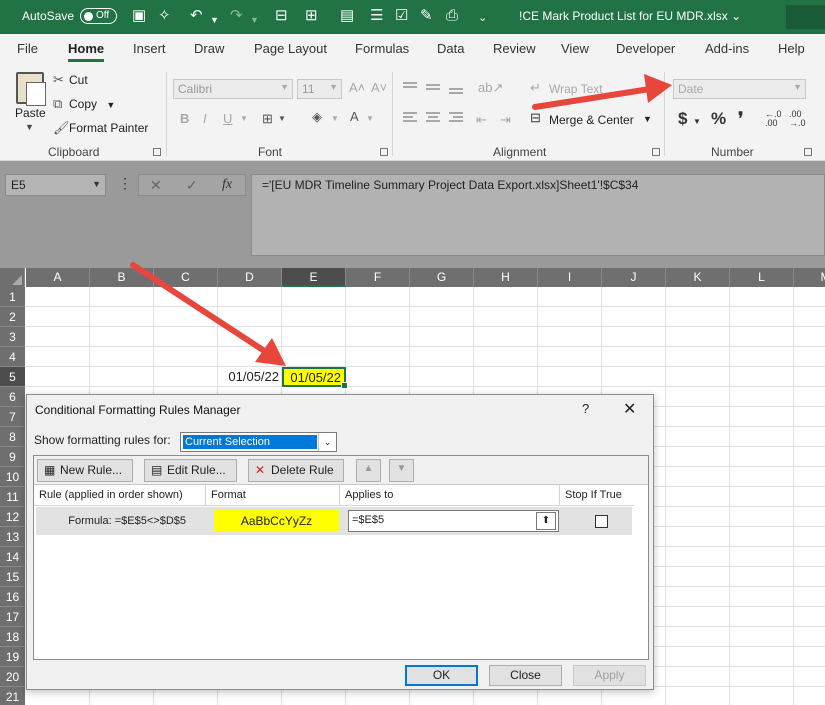 Image resolution: width=825 pixels, height=705 pixels. What do you see at coordinates (296, 470) in the screenshot?
I see `delete-rule-button: ✕ Delete Rule` at bounding box center [296, 470].